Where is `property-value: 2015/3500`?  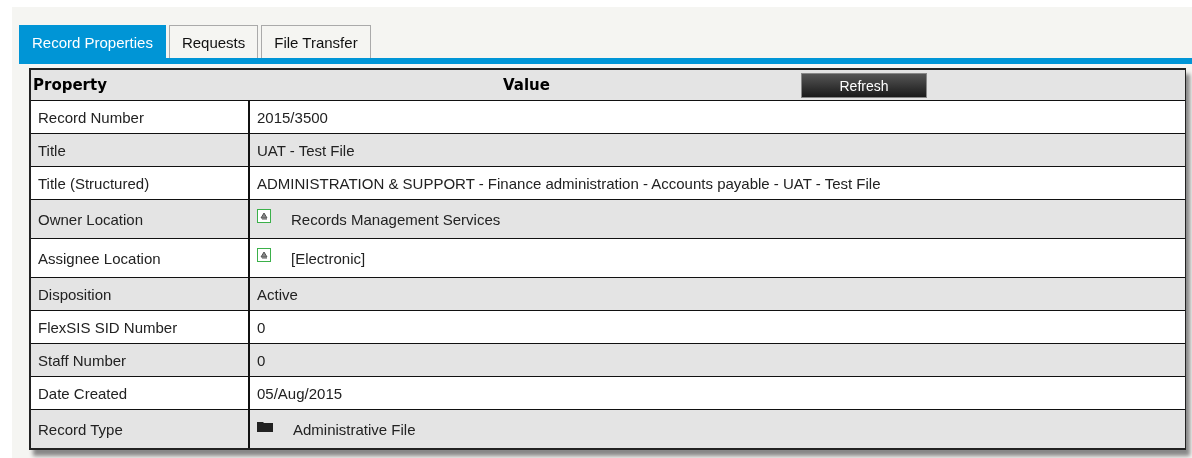 property-value: 2015/3500 is located at coordinates (292, 117).